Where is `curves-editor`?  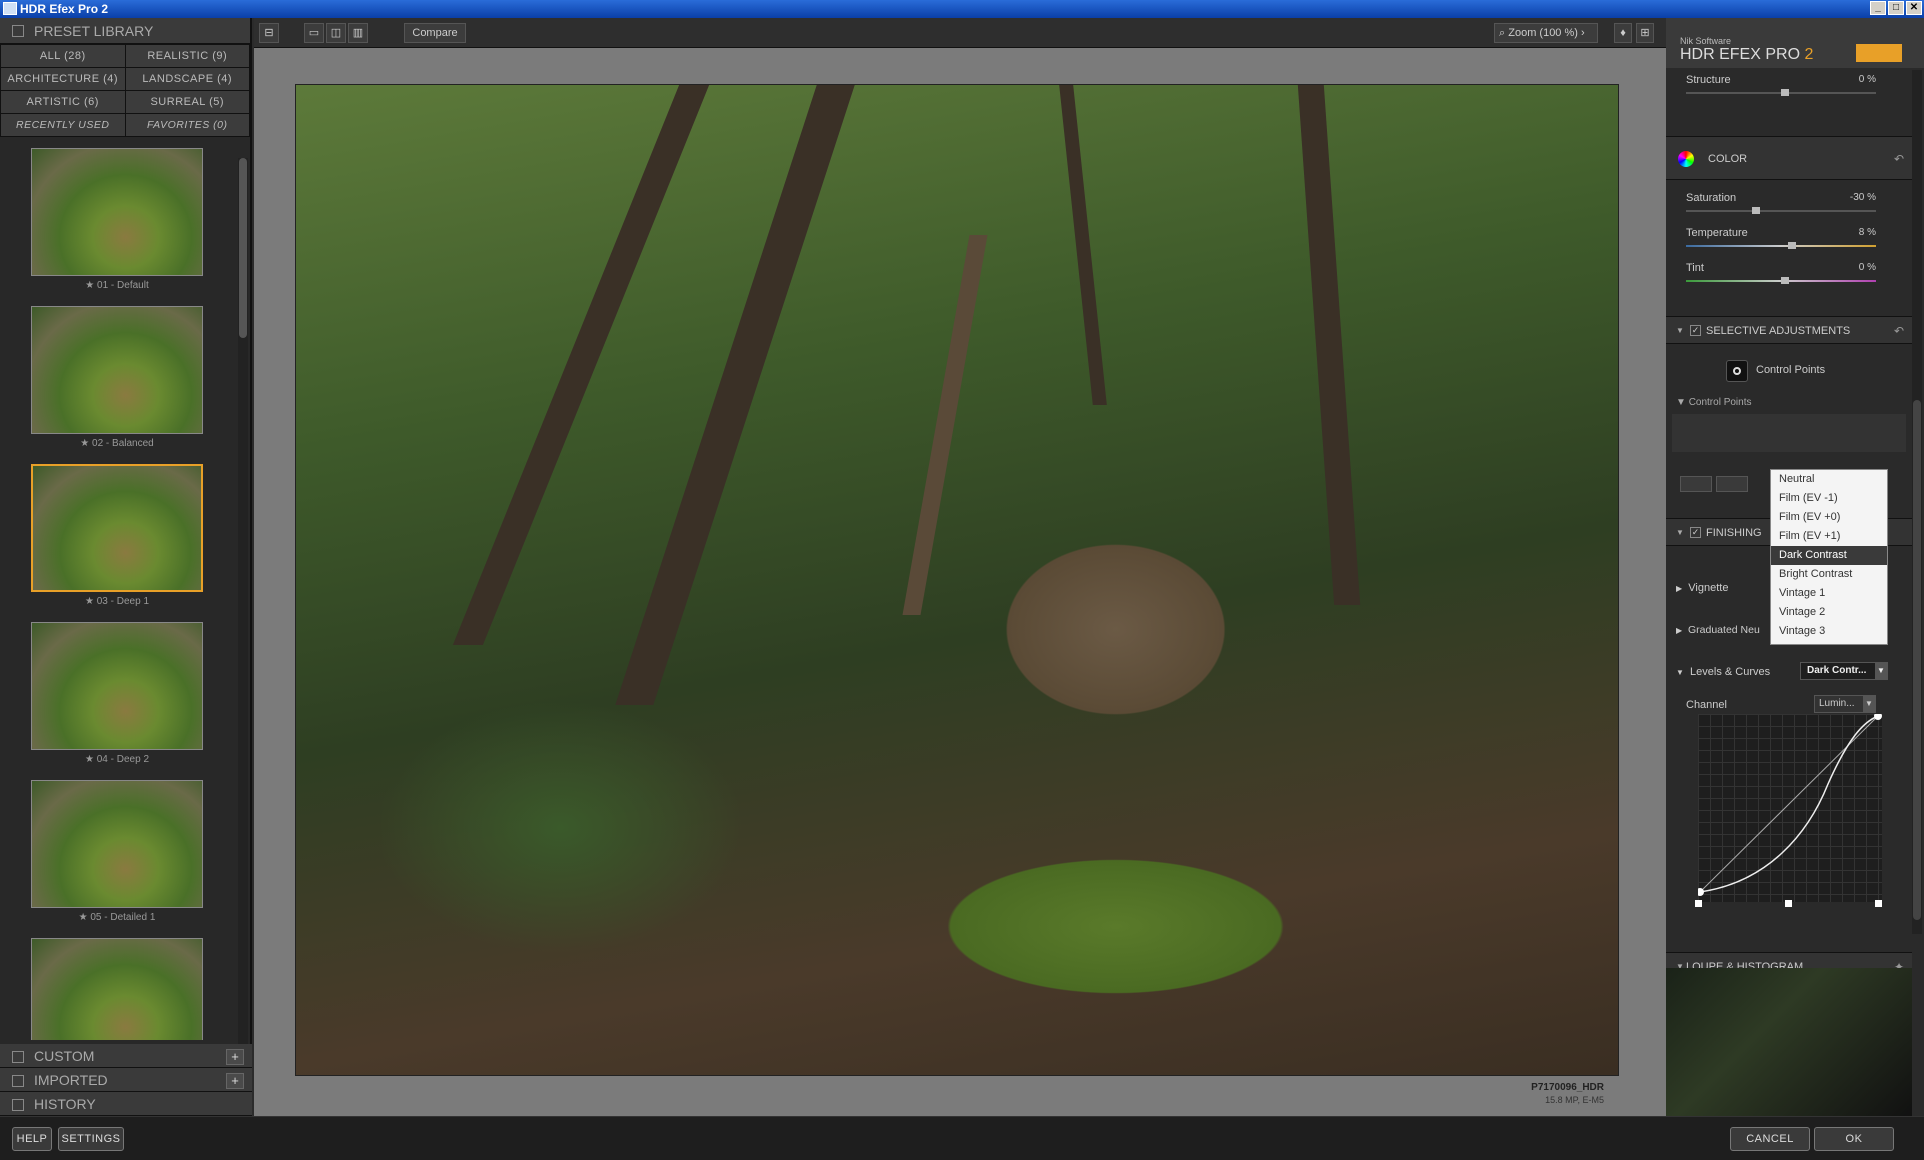 curves-editor is located at coordinates (1789, 807).